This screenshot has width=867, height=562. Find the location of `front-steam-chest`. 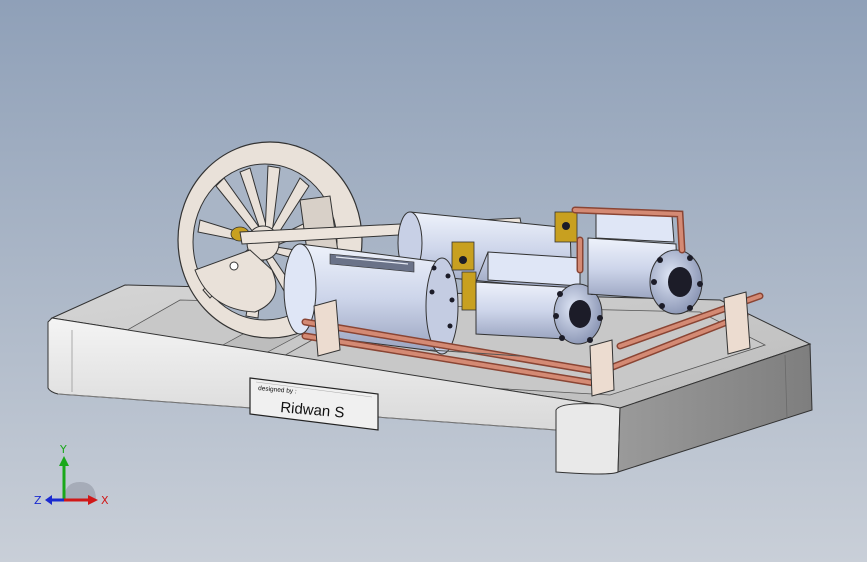

front-steam-chest is located at coordinates (539, 298).